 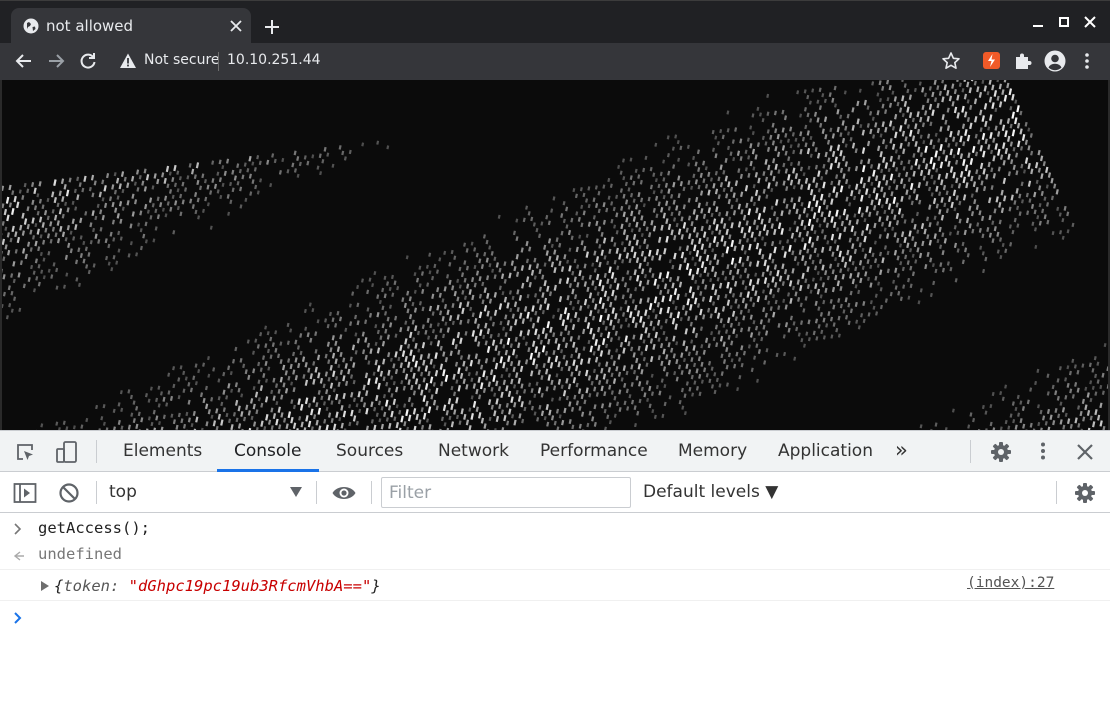 I want to click on object-open-brace: {, so click(x=59, y=586).